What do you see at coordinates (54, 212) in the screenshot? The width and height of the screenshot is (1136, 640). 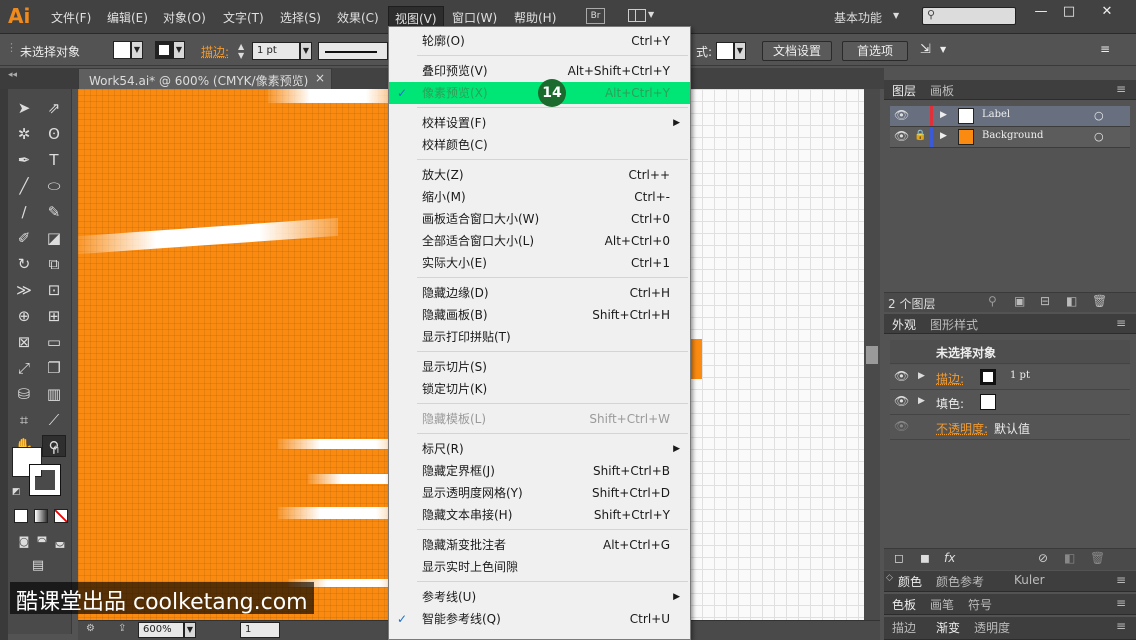 I see `pencil-tool-icon: ✎` at bounding box center [54, 212].